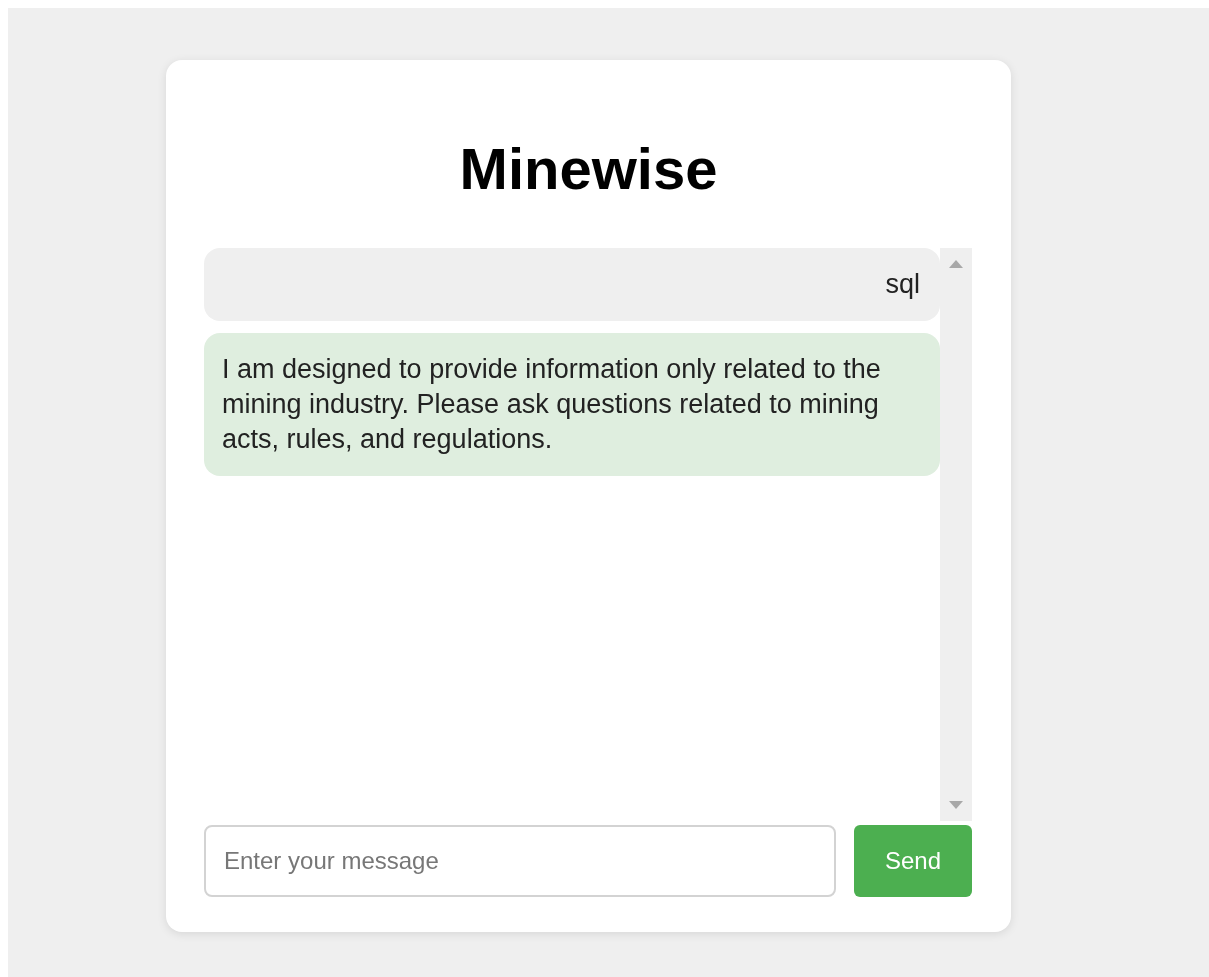  What do you see at coordinates (913, 861) in the screenshot?
I see `send-button: Send` at bounding box center [913, 861].